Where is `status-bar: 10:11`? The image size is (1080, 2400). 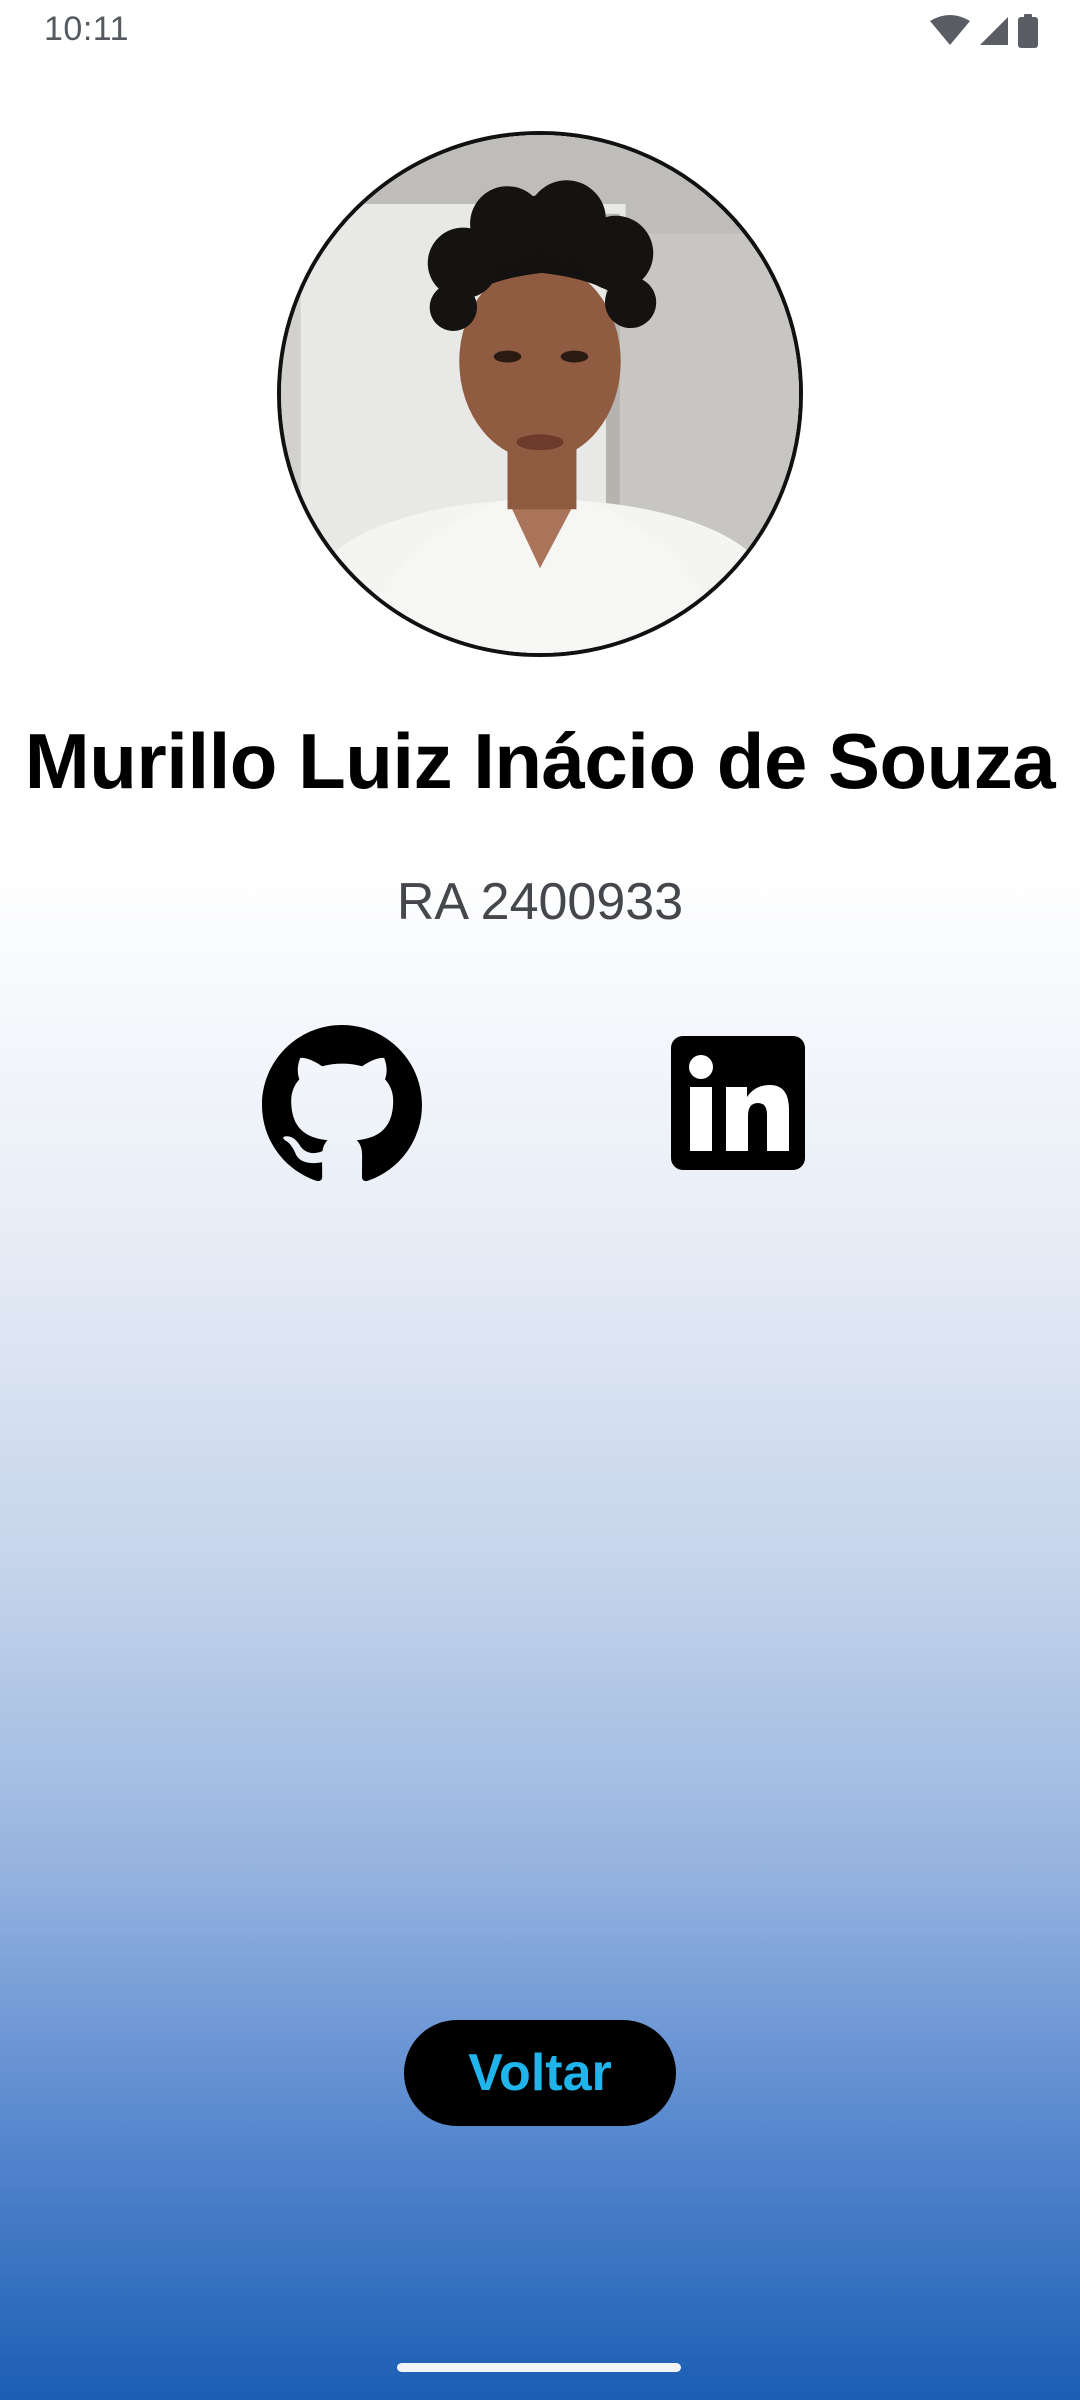 status-bar: 10:11 is located at coordinates (540, 32).